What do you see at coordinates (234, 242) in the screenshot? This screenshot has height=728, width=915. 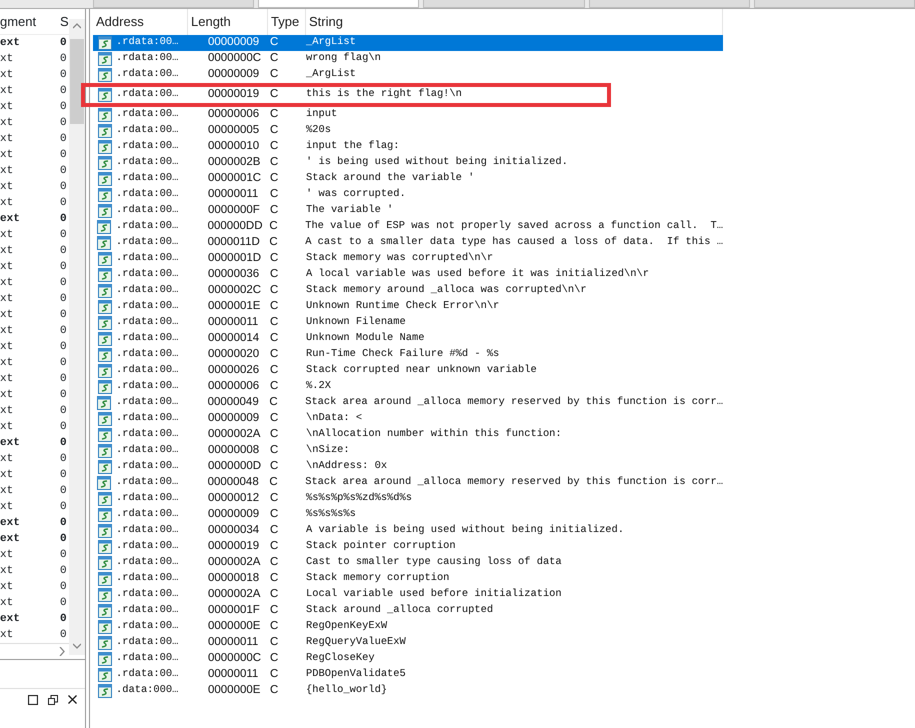 I see `length-cell-text: 0000011D` at bounding box center [234, 242].